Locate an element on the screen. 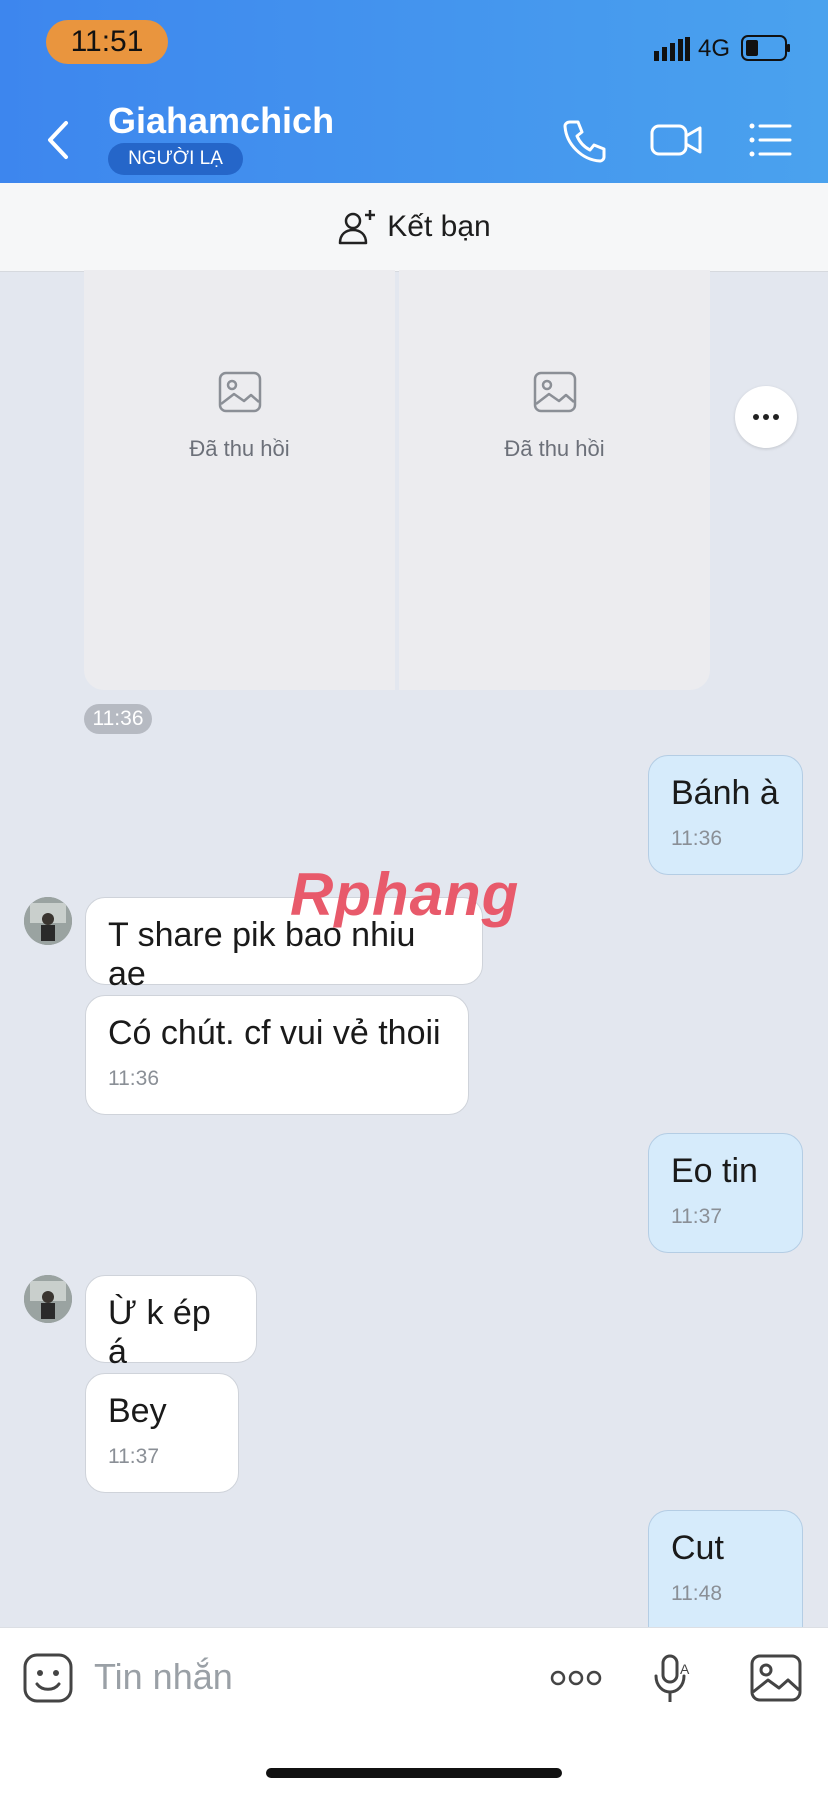  contact-name: Giahamchich is located at coordinates (221, 121).